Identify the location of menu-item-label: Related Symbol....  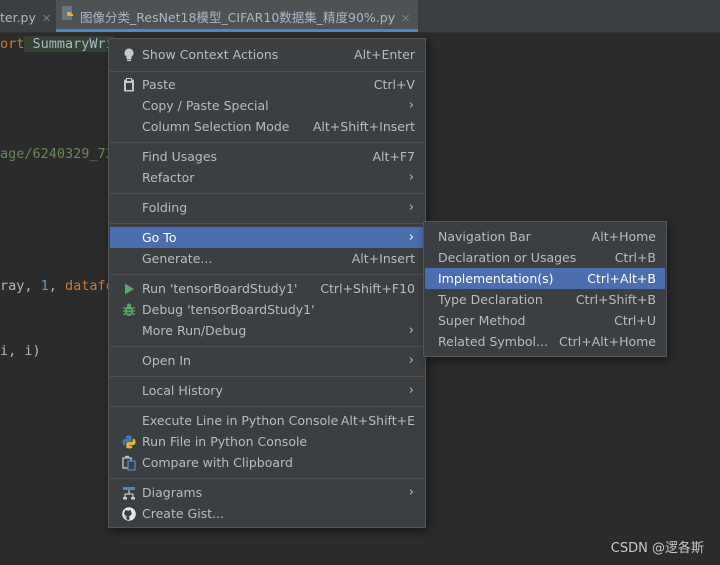
(493, 341).